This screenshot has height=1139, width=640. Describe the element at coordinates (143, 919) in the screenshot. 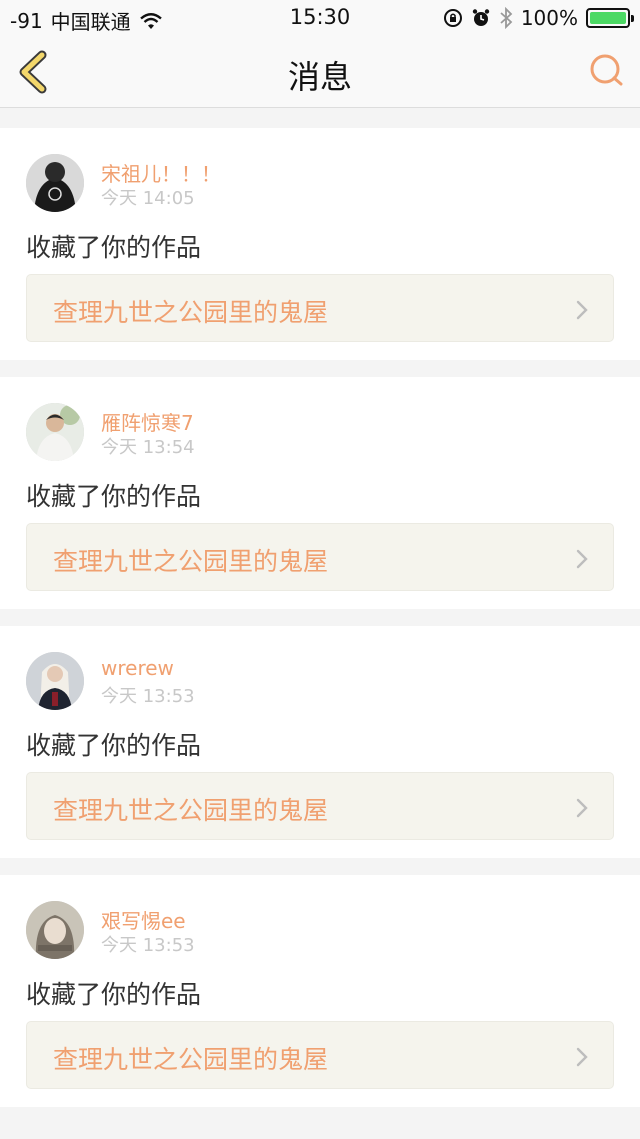

I see `username: 艰写惕ee` at that location.